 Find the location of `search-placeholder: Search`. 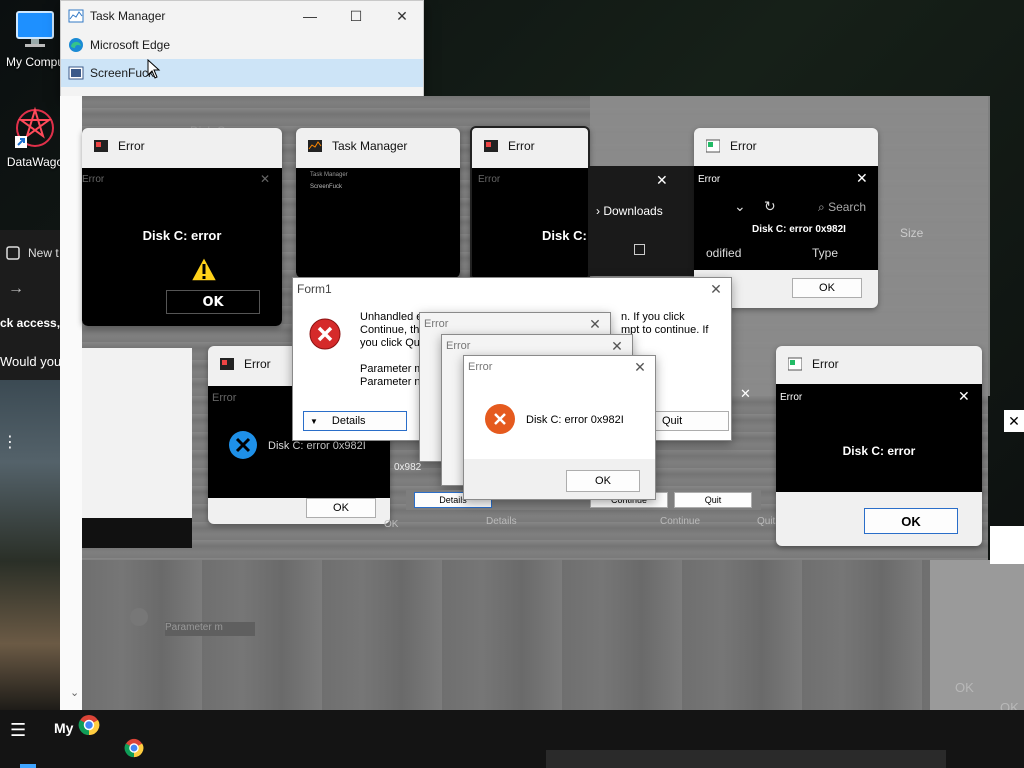

search-placeholder: Search is located at coordinates (847, 207).